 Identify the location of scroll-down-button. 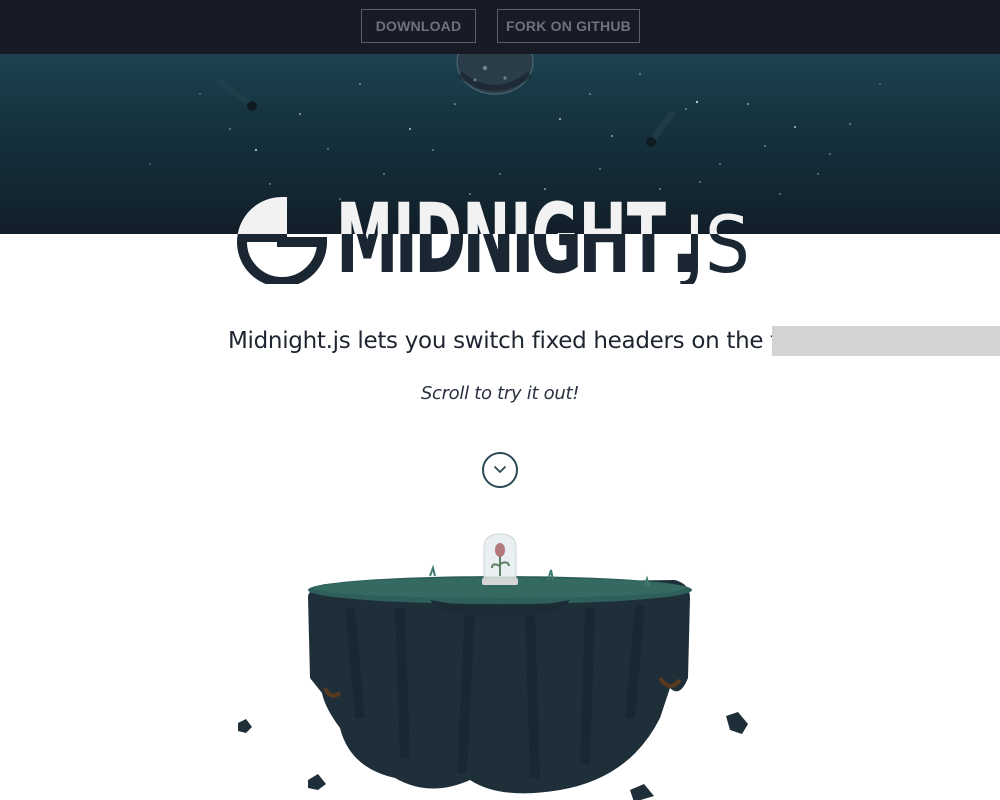
(500, 470).